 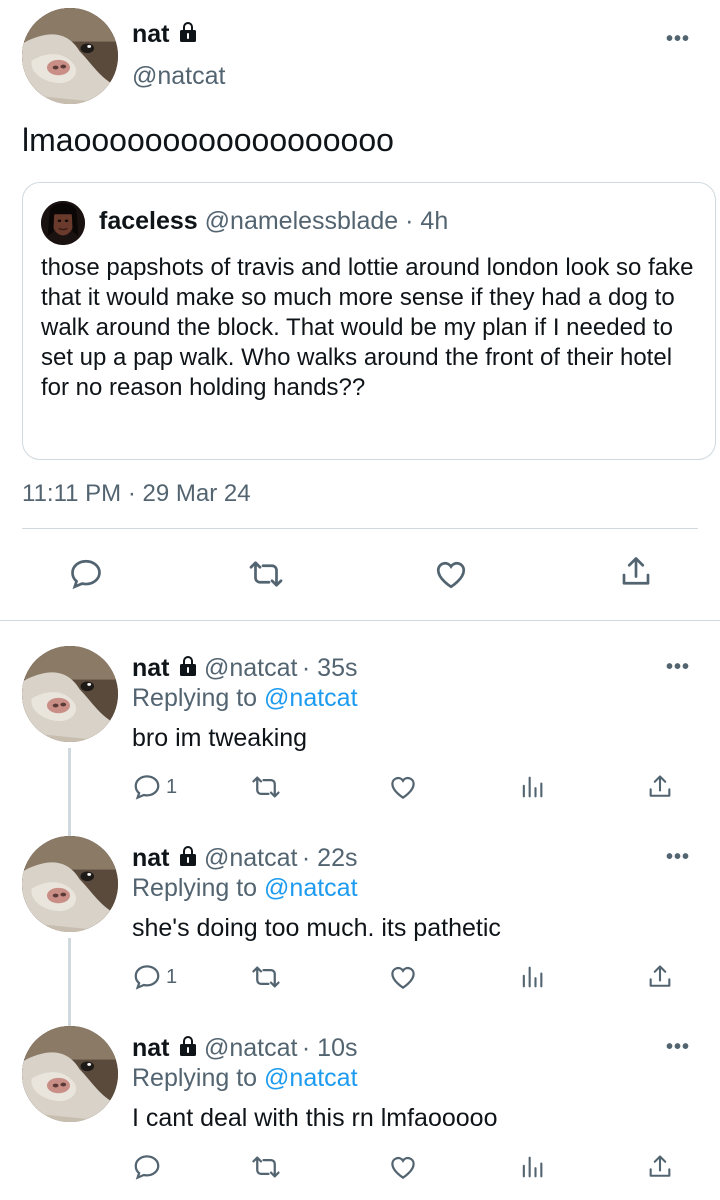 What do you see at coordinates (427, 221) in the screenshot?
I see `quoted-time: · 4h` at bounding box center [427, 221].